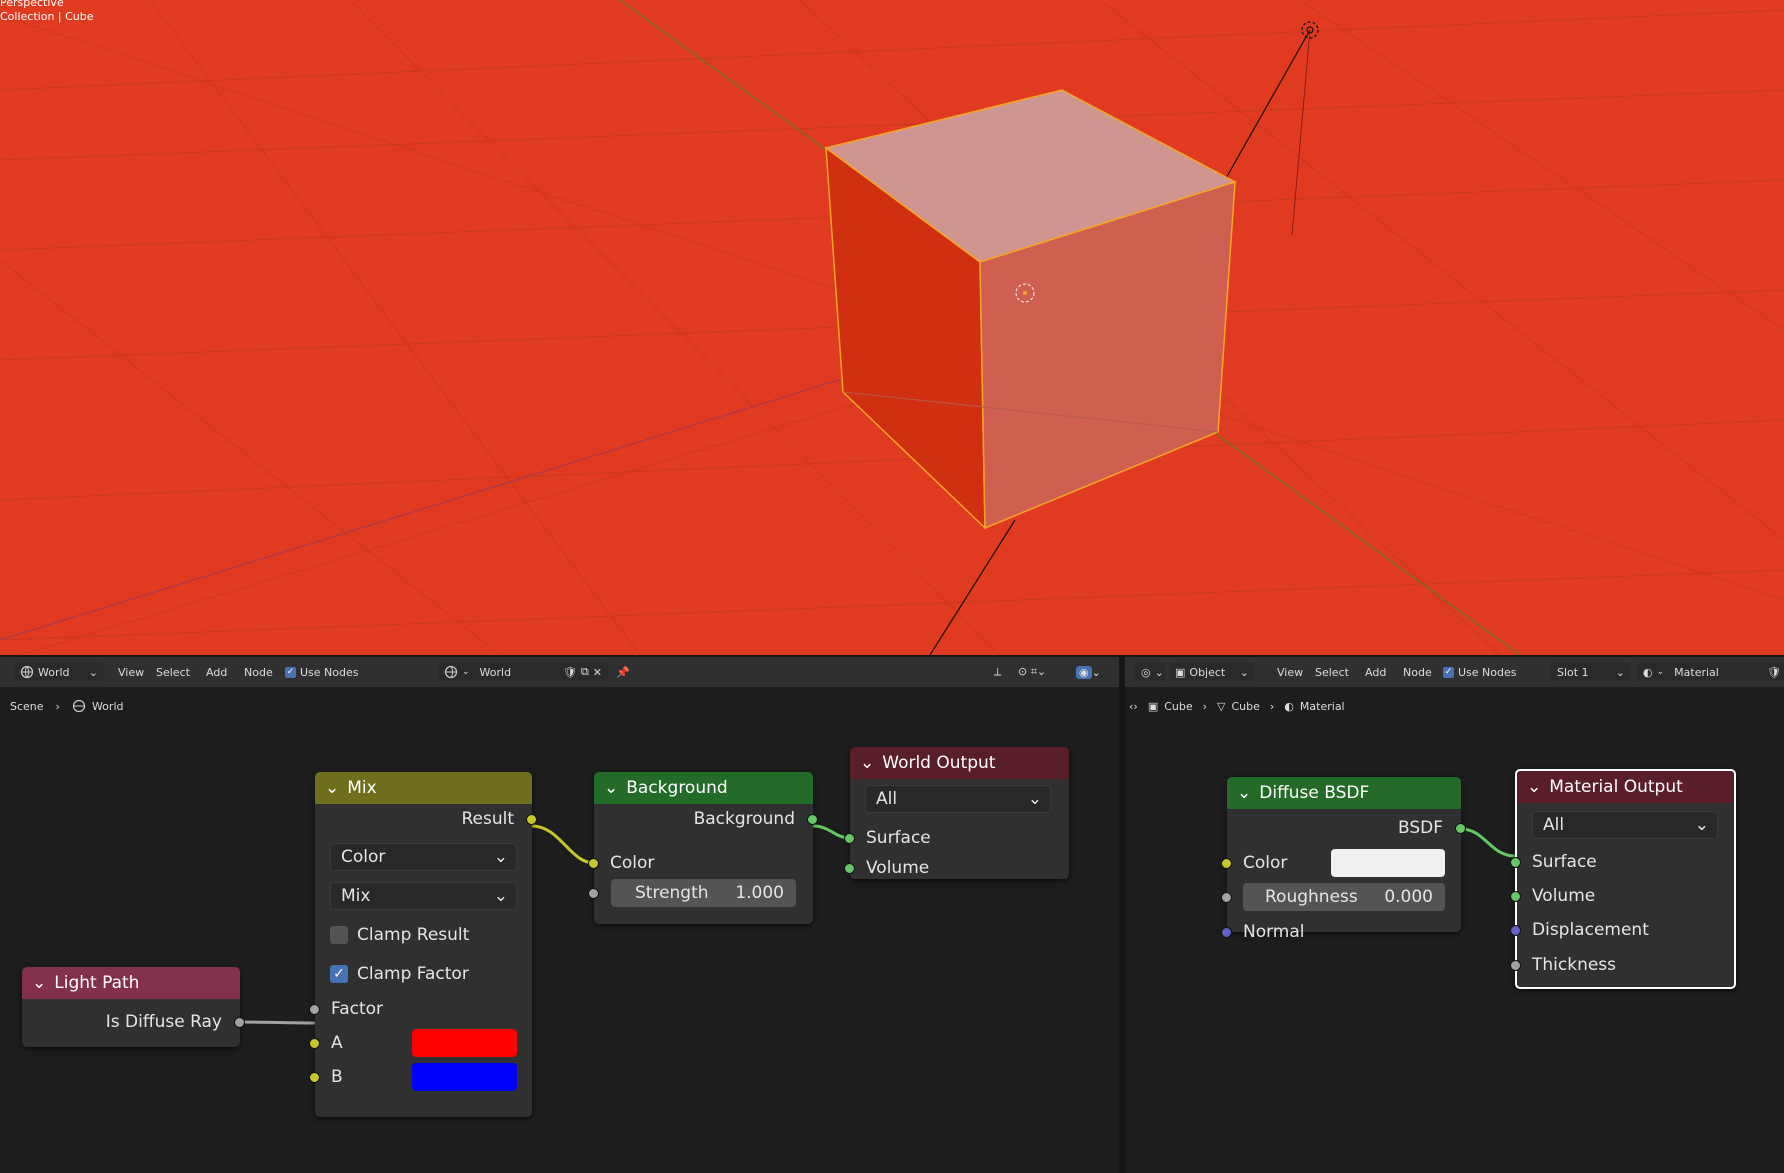 The image size is (1784, 1173). What do you see at coordinates (423, 819) in the screenshot?
I see `mix-result-row: Result` at bounding box center [423, 819].